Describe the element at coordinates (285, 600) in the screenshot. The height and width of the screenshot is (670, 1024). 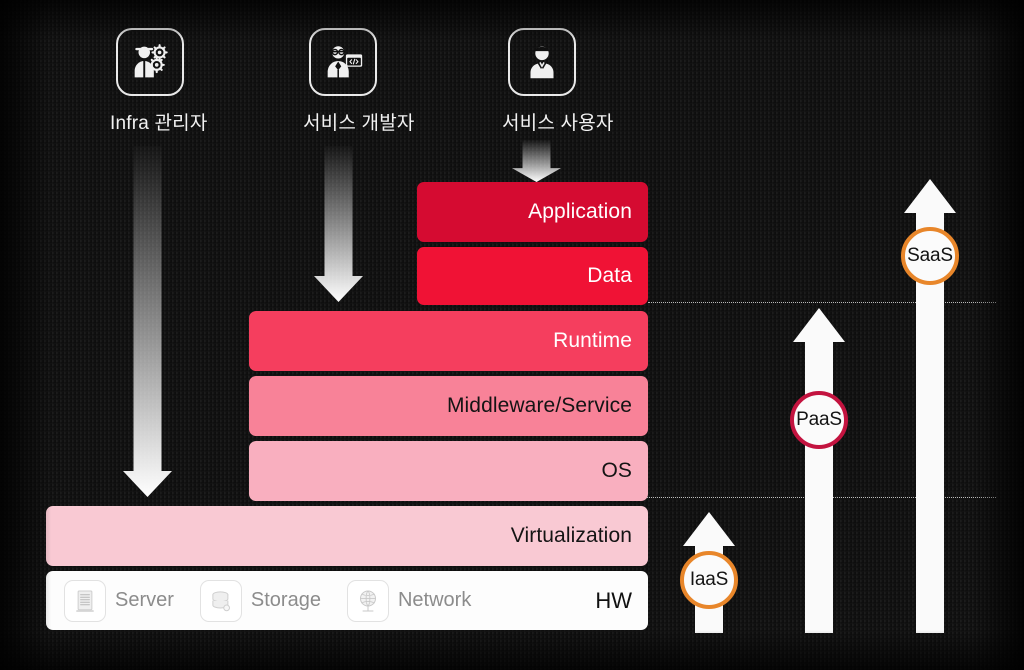
I see `hardware-item-label-storage: Storage` at that location.